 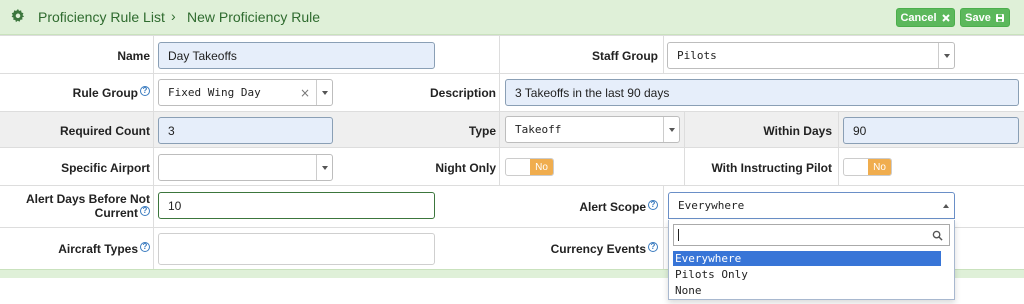 I want to click on night-only-toggle: No, so click(x=529, y=167).